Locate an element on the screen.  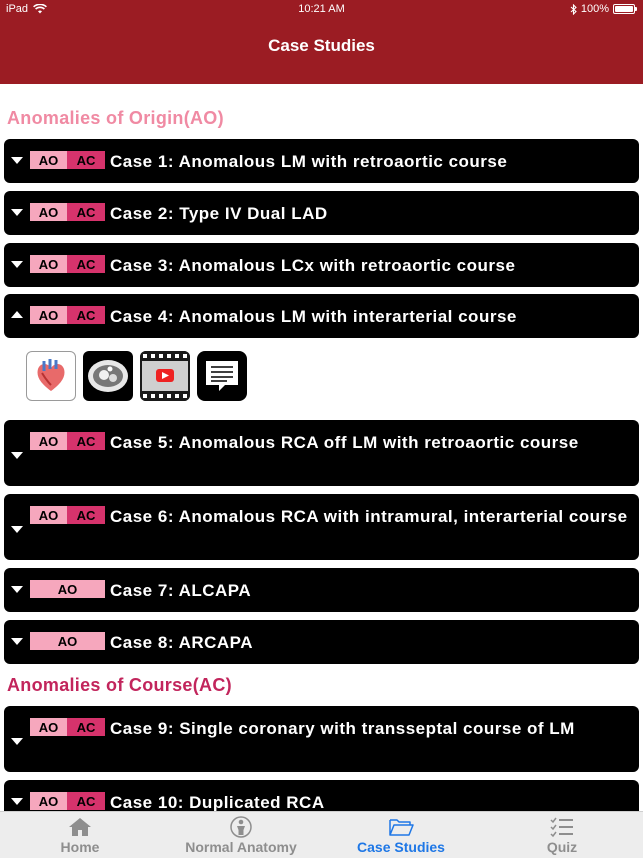
text-notes-icon is located at coordinates (222, 376).